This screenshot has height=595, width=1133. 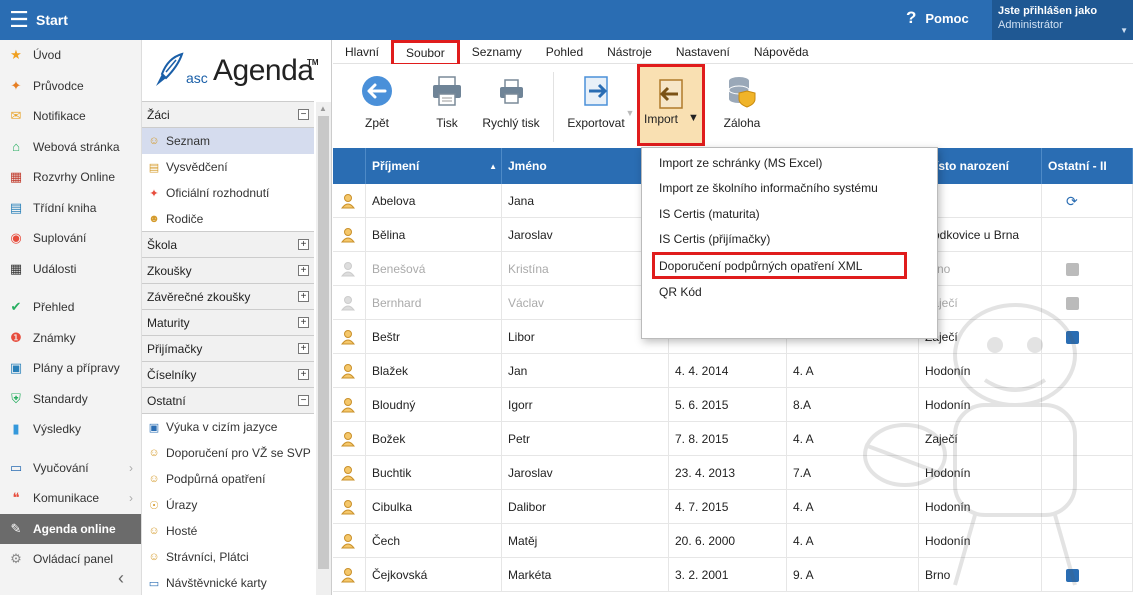 I want to click on nav-item-label: Plány a přípravy, so click(x=76, y=368).